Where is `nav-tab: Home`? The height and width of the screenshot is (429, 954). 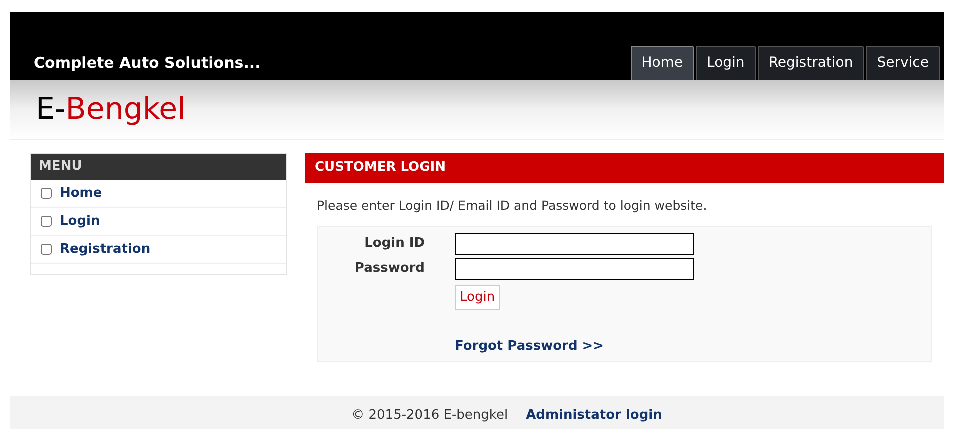
nav-tab: Home is located at coordinates (662, 63).